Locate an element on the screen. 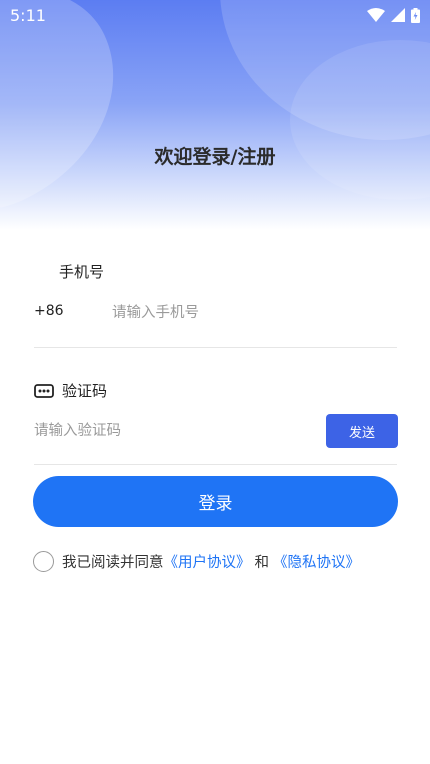 This screenshot has height=764, width=430. signal-icon is located at coordinates (398, 15).